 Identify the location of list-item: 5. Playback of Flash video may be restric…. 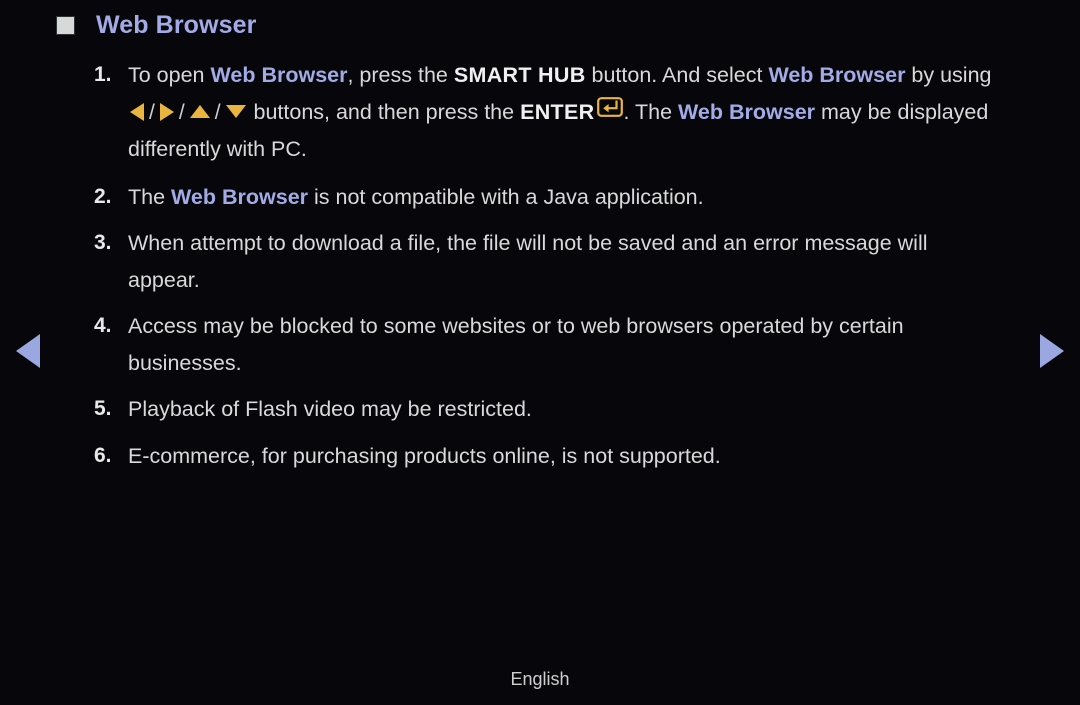
(544, 409).